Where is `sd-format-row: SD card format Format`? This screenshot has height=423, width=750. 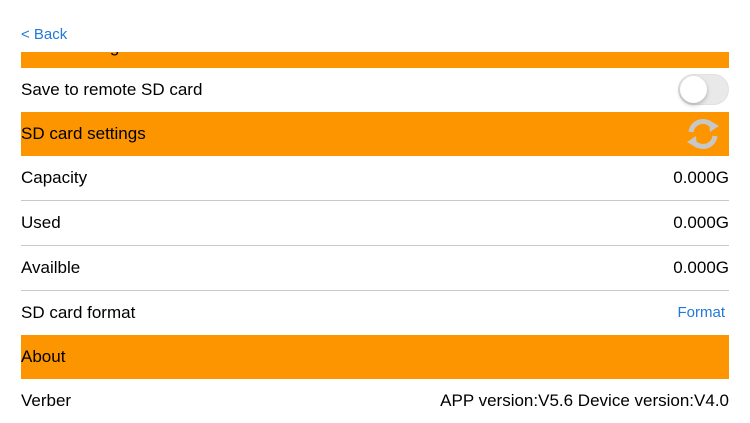 sd-format-row: SD card format Format is located at coordinates (375, 313).